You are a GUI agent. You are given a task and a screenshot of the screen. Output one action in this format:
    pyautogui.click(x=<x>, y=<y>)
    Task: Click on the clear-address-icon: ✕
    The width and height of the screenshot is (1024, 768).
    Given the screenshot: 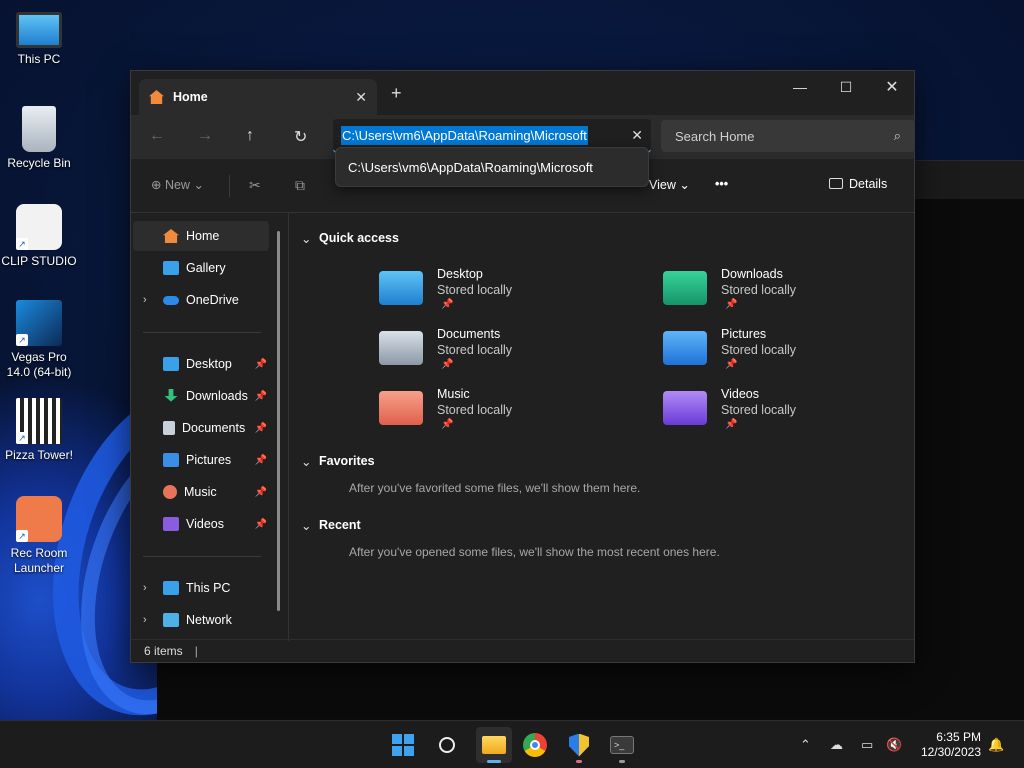 What is the action you would take?
    pyautogui.click(x=637, y=135)
    